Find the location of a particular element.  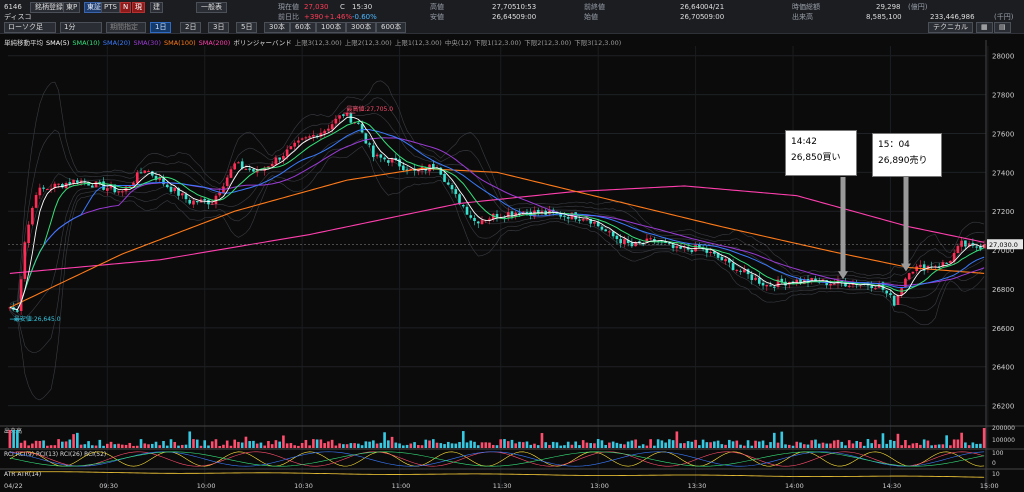

date-label: 04/22 is located at coordinates (13, 486).